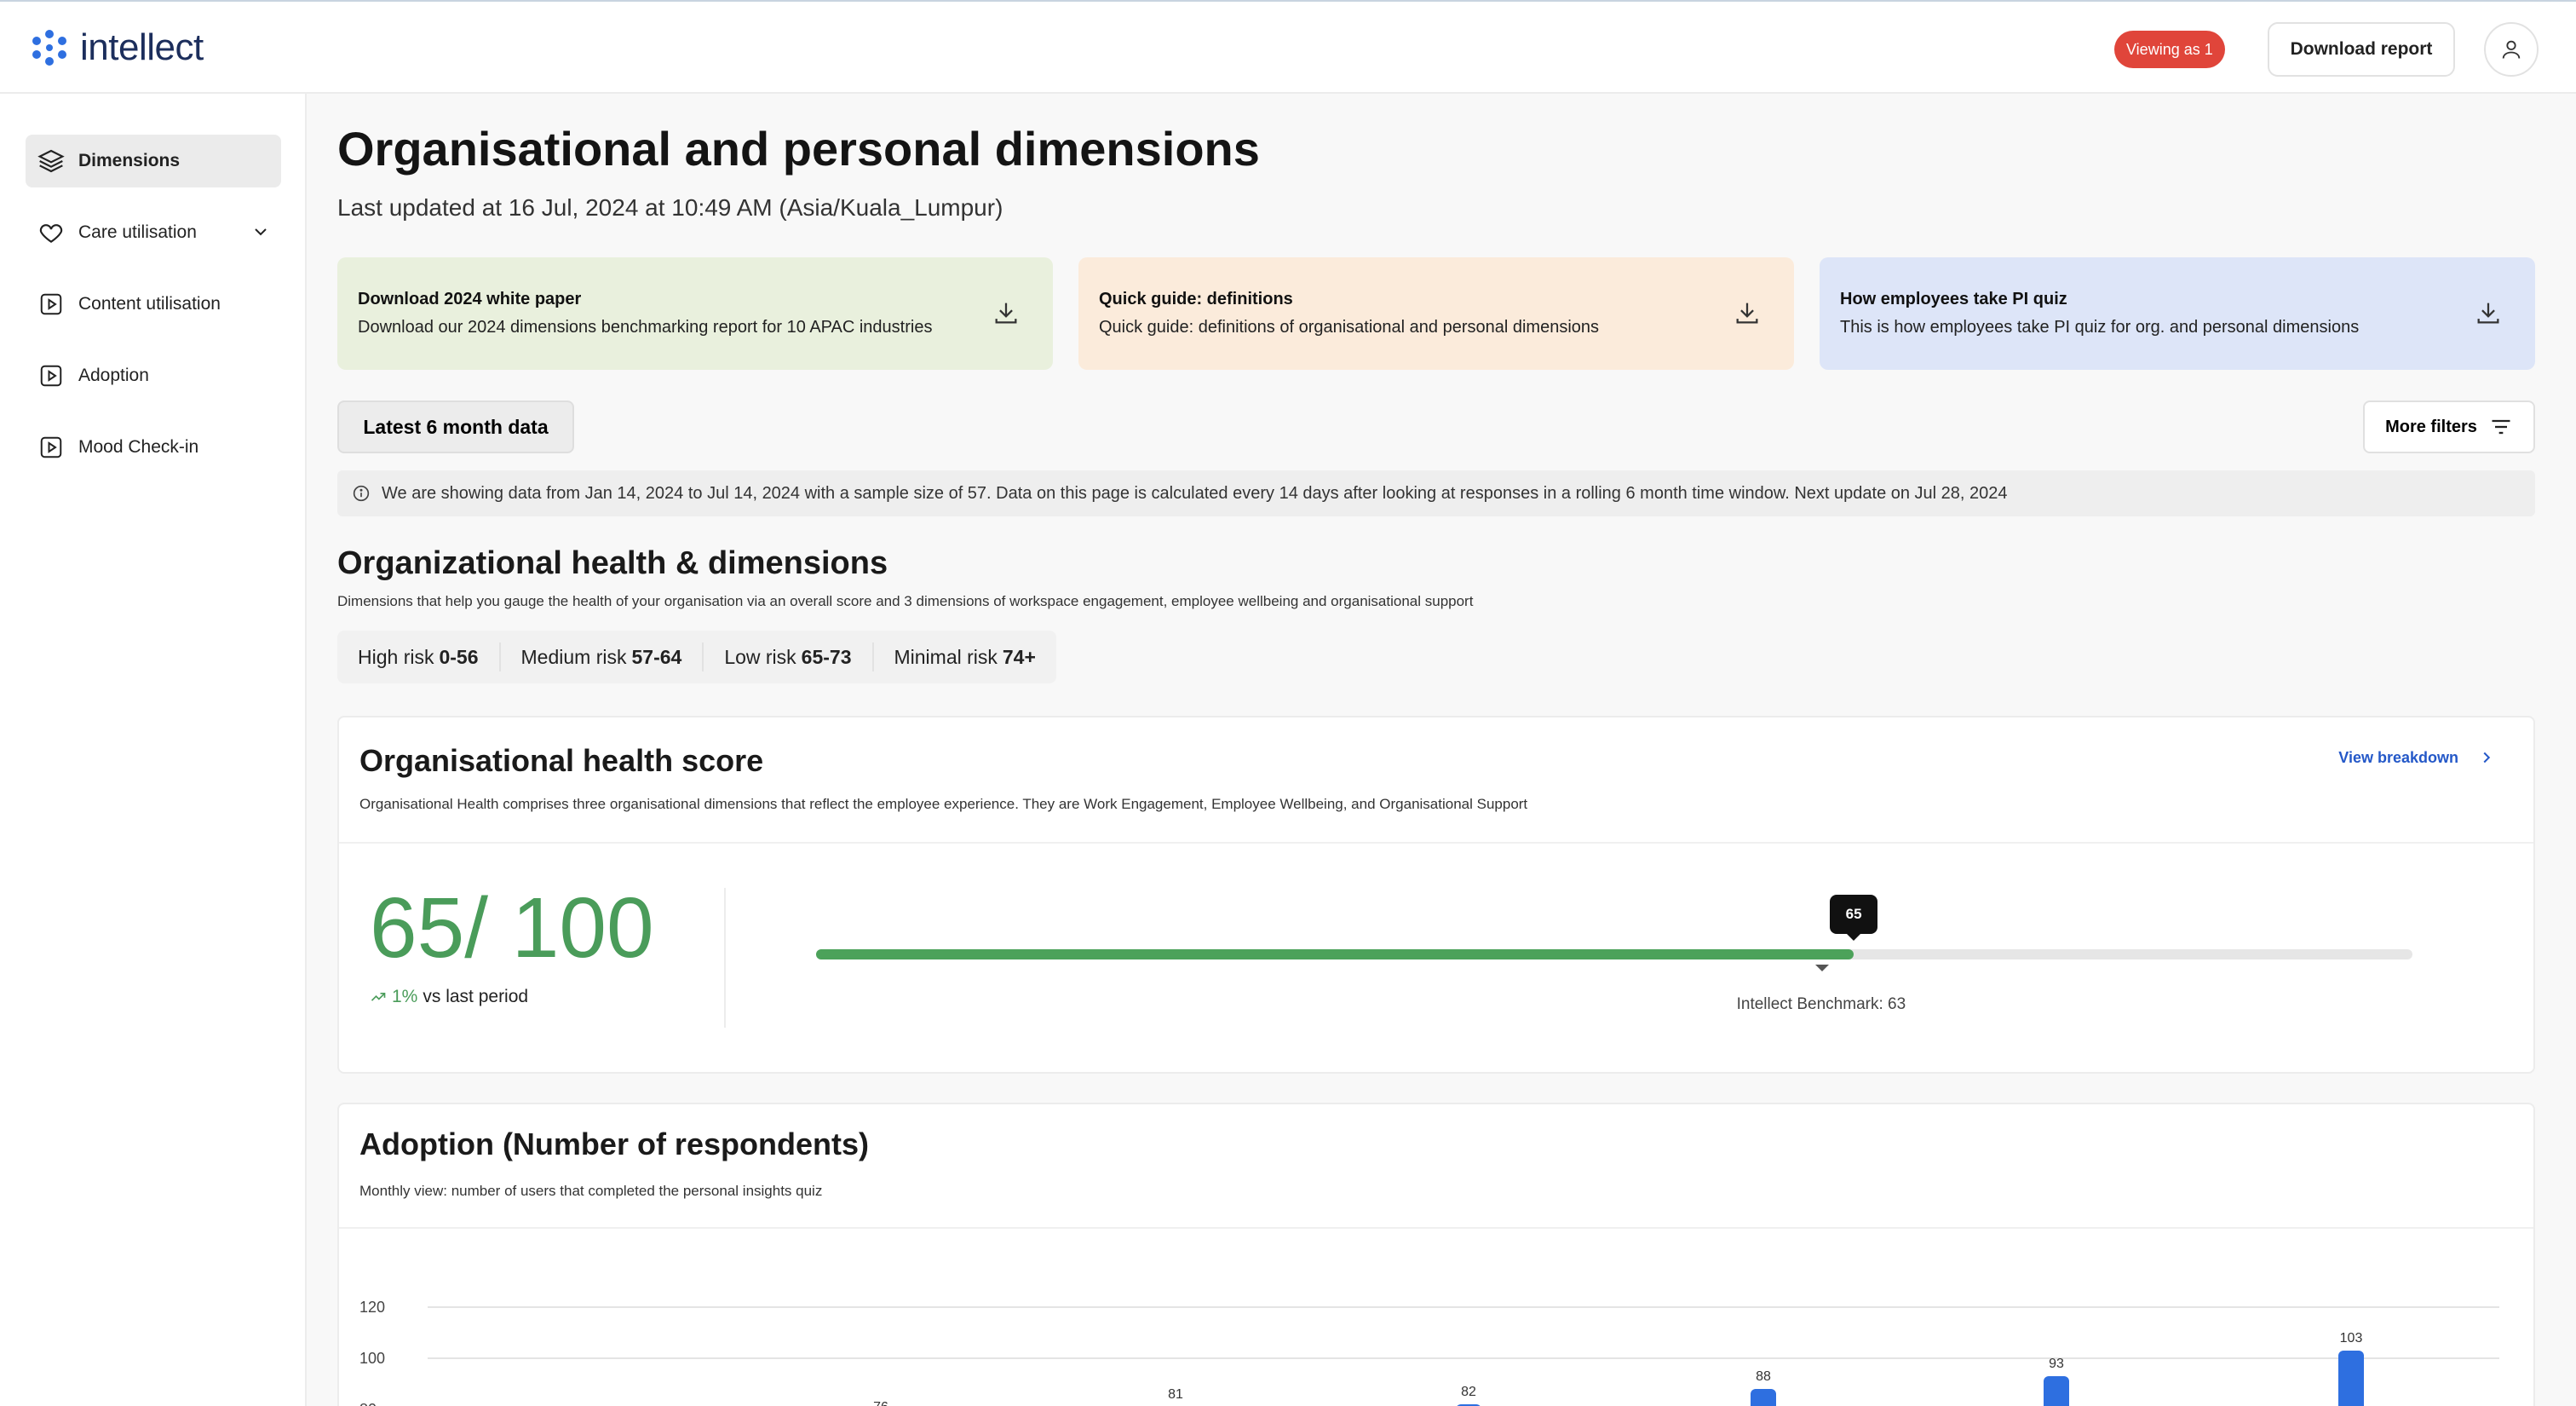  I want to click on sidebar-item-care-utilisation: Care utilisation, so click(154, 232).